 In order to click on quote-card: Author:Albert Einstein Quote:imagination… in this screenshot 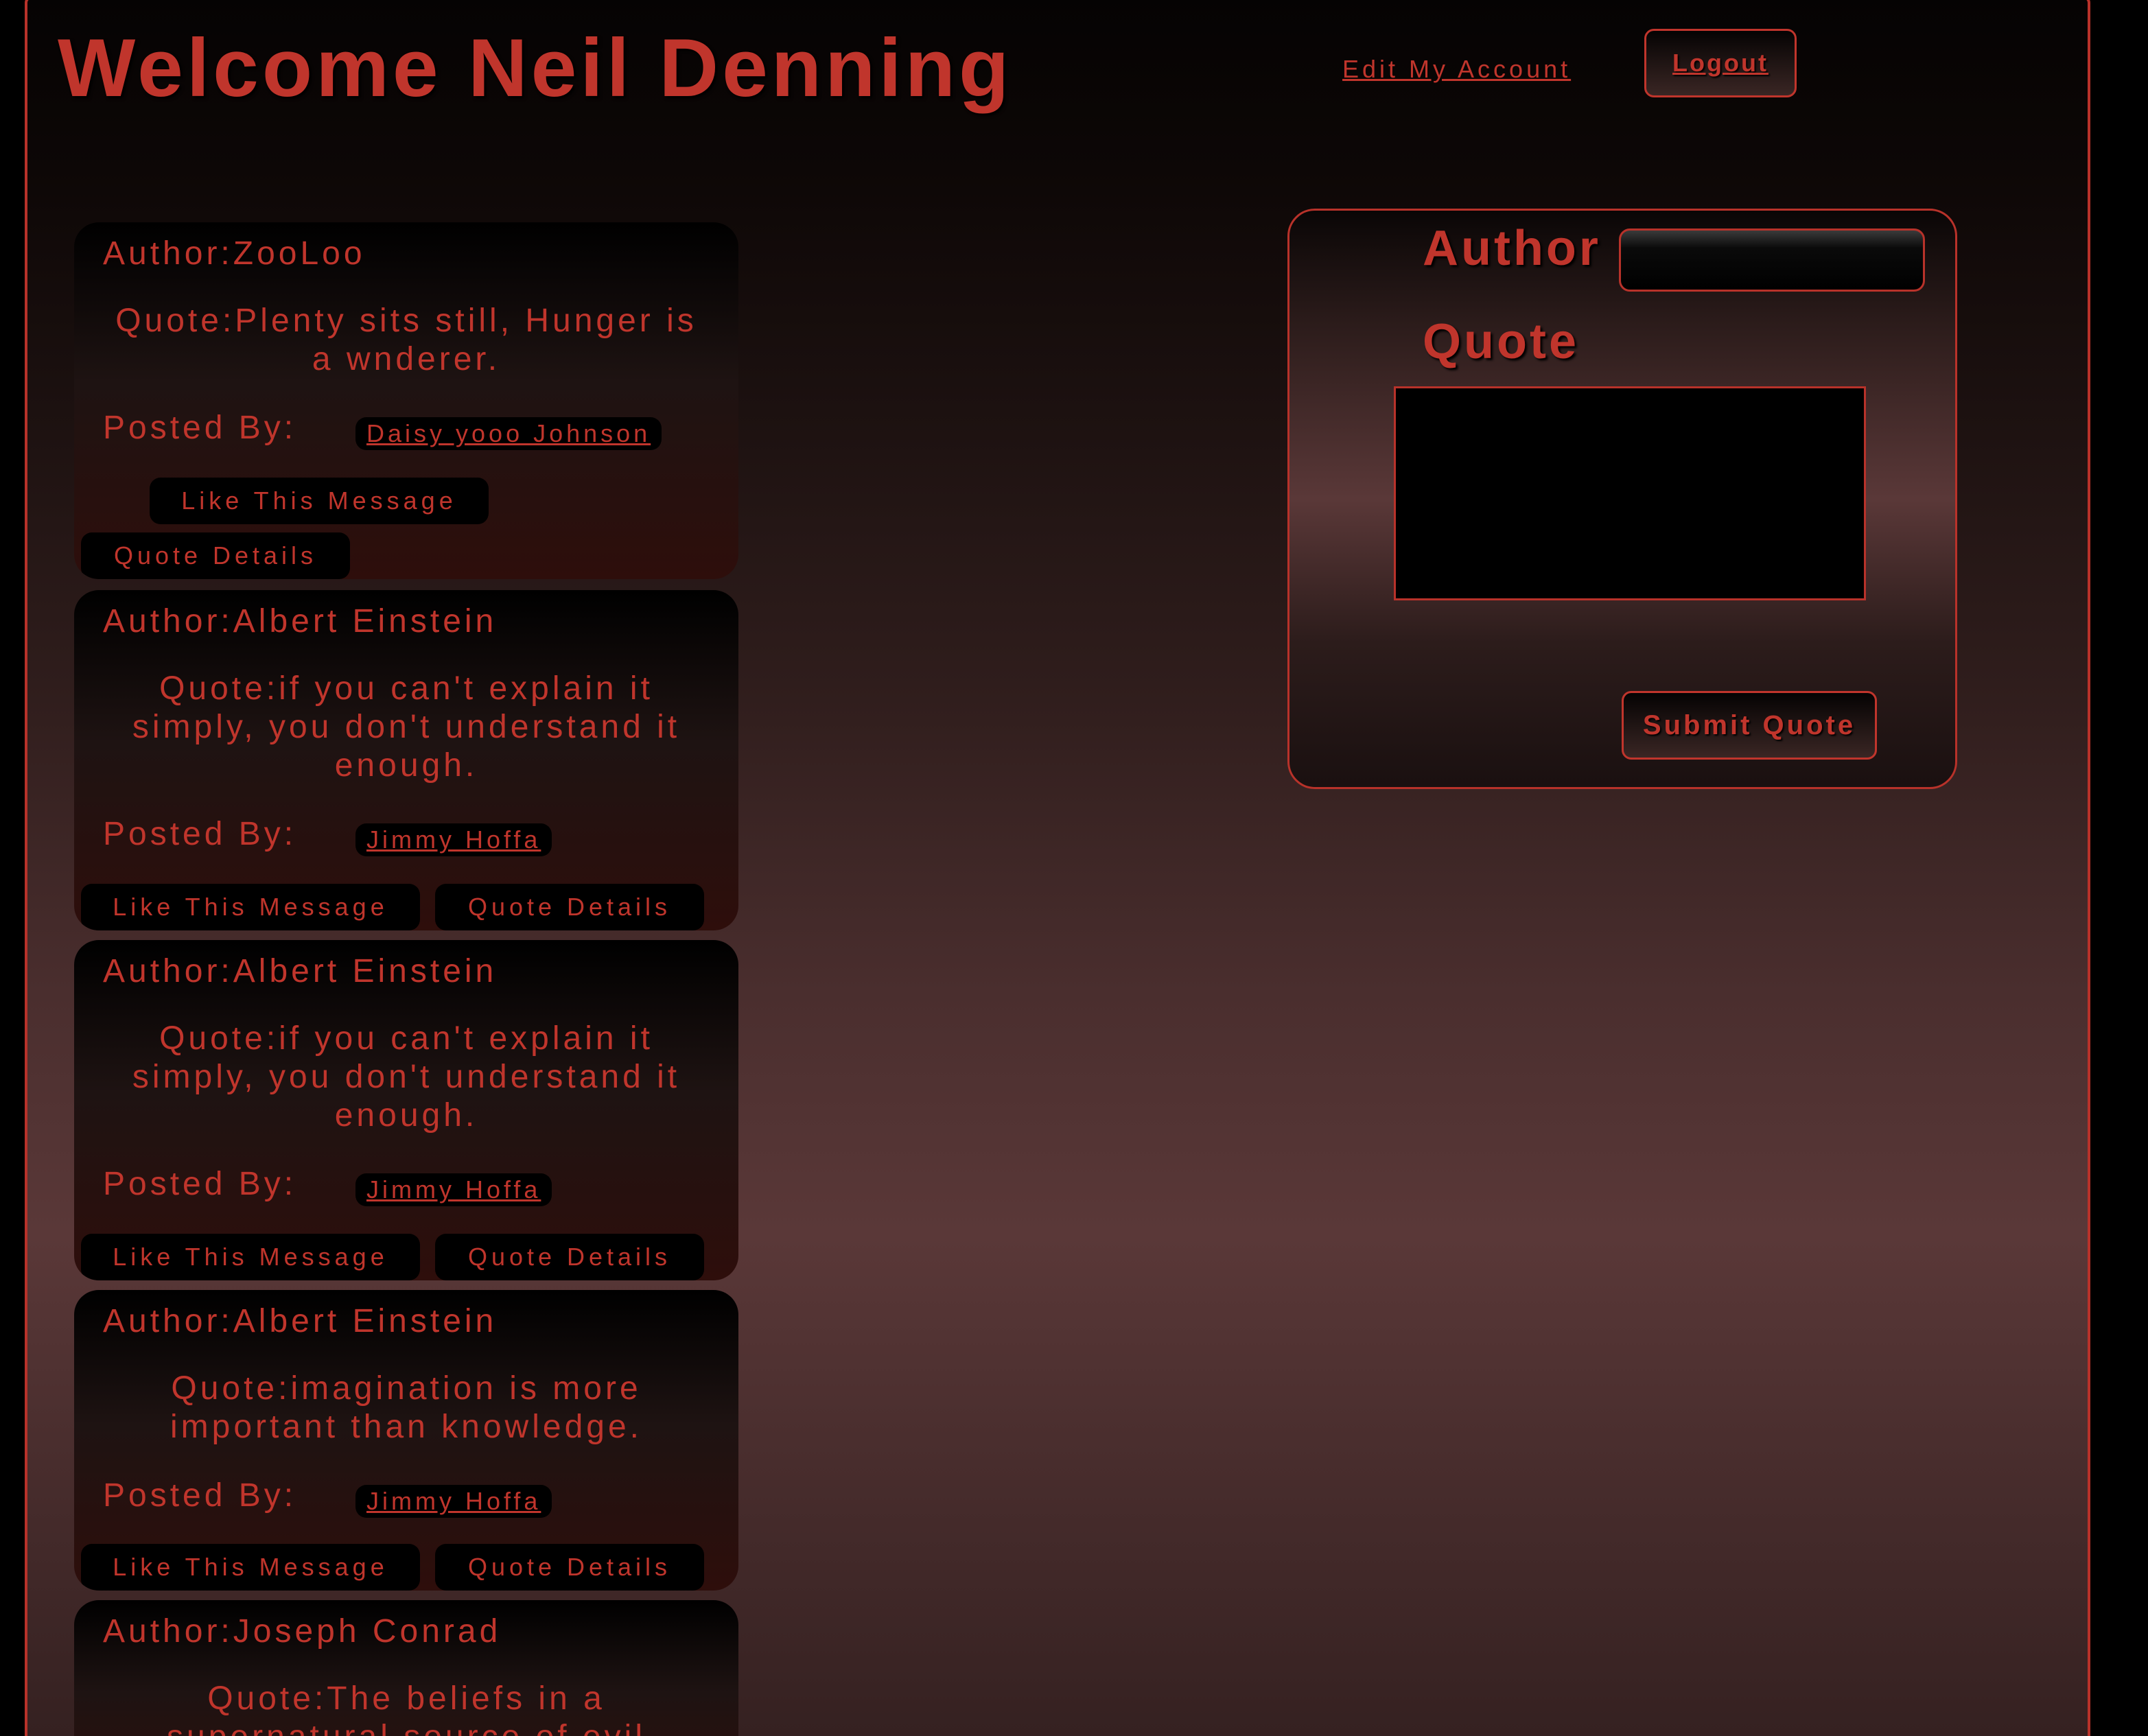, I will do `click(406, 1440)`.